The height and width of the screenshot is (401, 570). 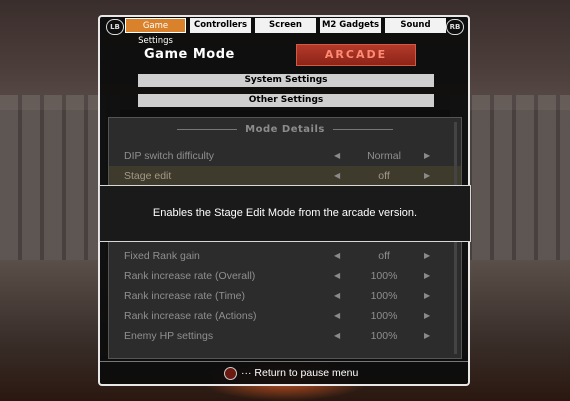 I want to click on return-to-pause-hint: ··· Return to pause menu, so click(x=291, y=373).